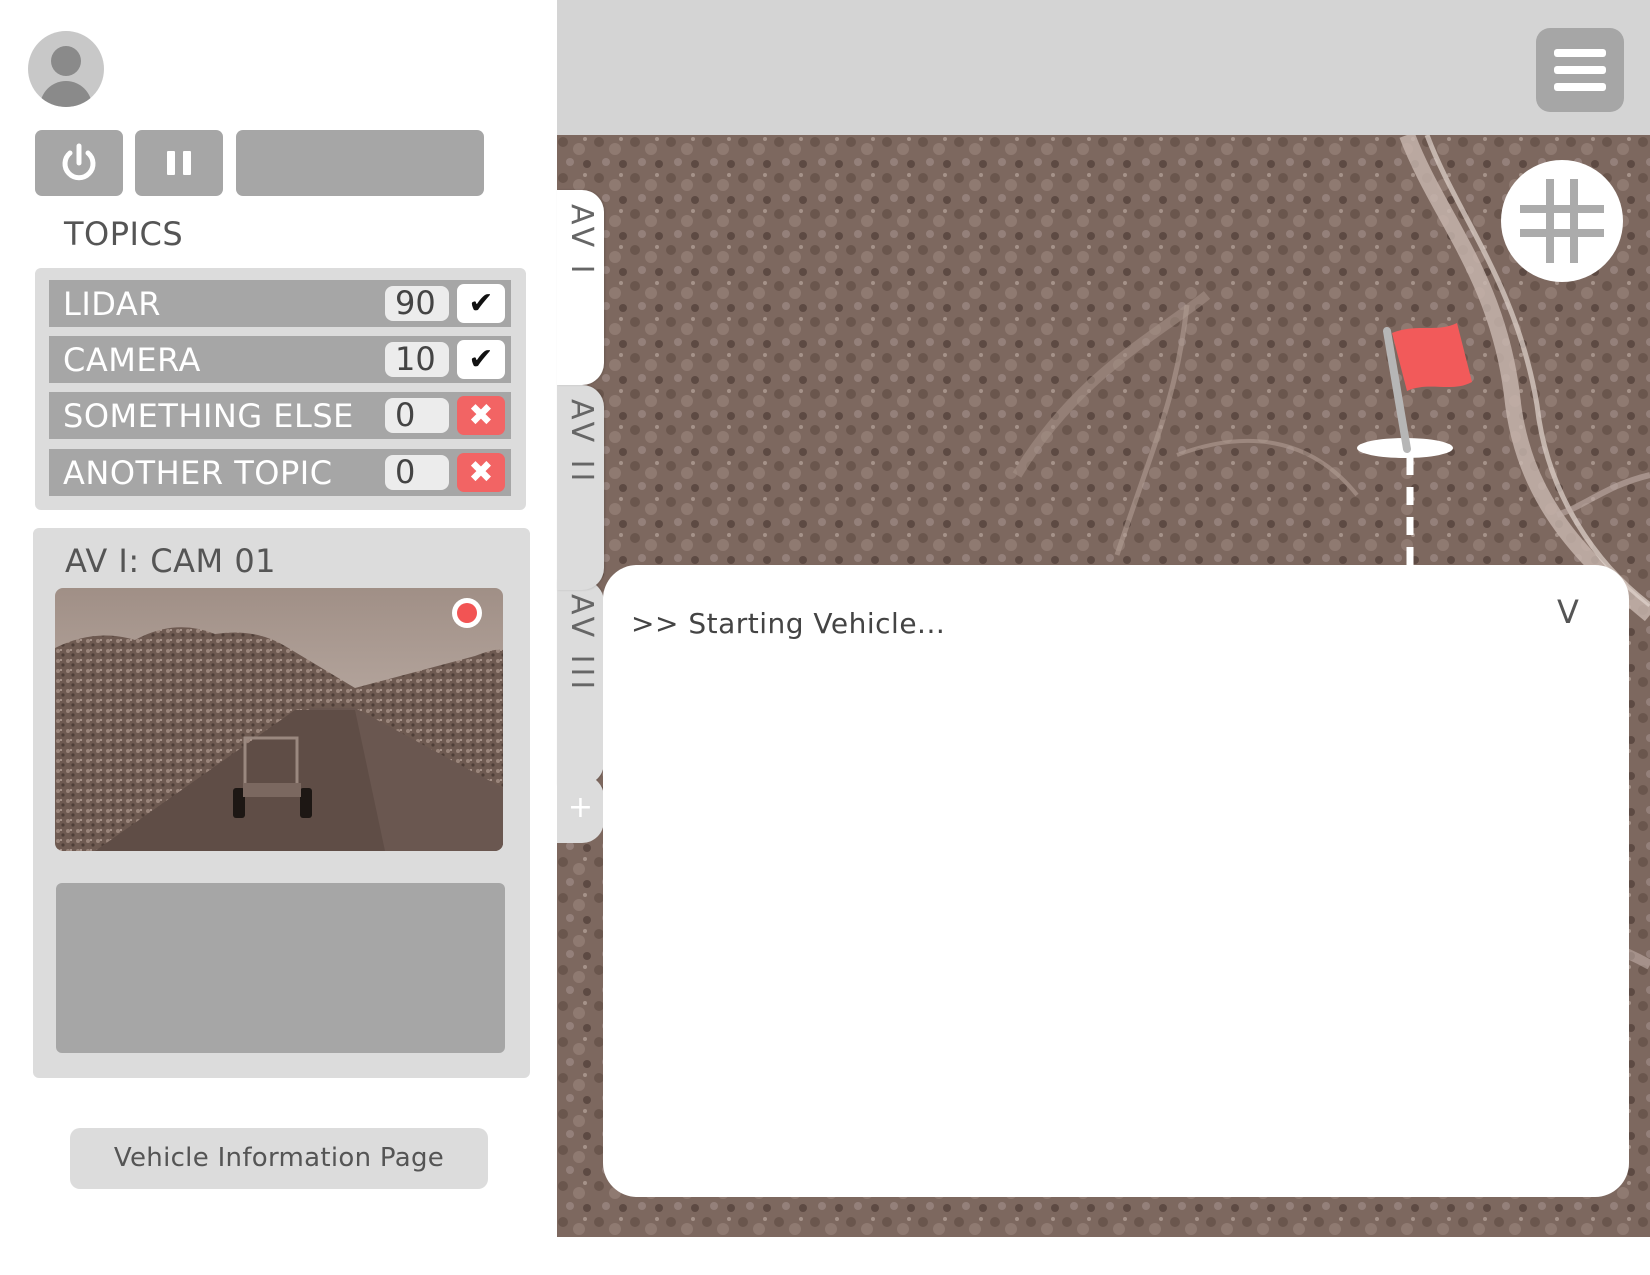 The height and width of the screenshot is (1275, 1650). Describe the element at coordinates (417, 303) in the screenshot. I see `topic-count: 90` at that location.